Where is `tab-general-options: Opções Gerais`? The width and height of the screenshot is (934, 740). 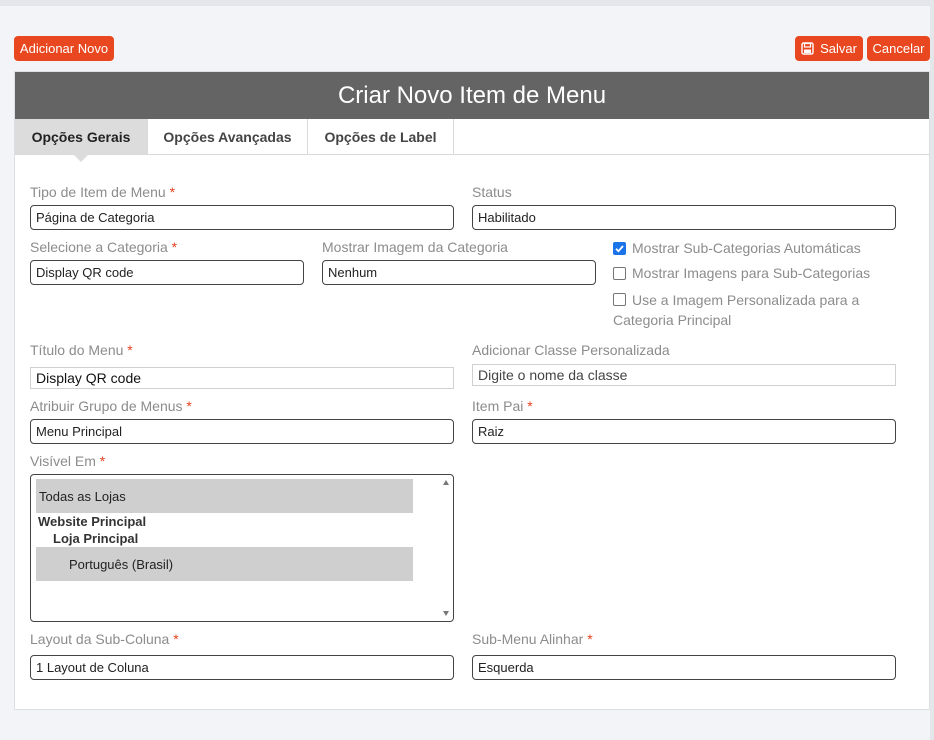 tab-general-options: Opções Gerais is located at coordinates (81, 140).